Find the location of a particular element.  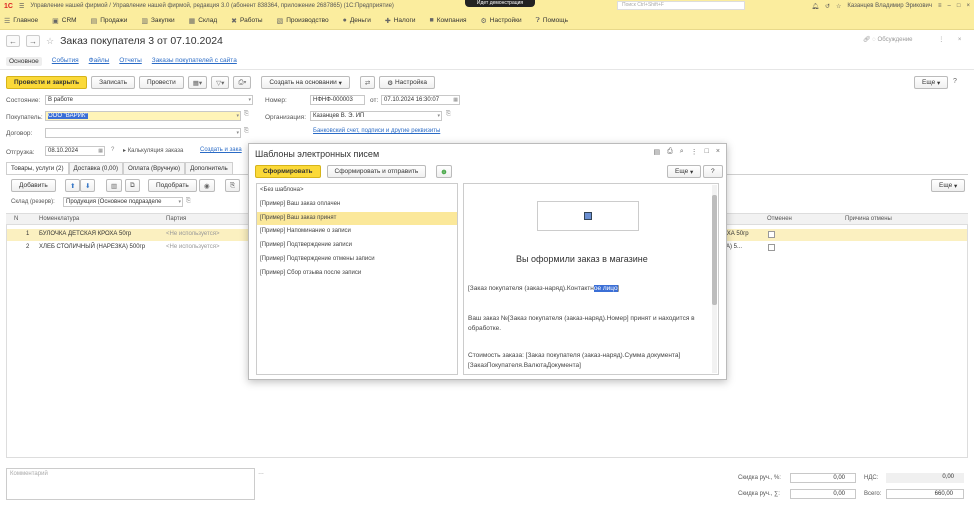

col-cancelled: Отменен is located at coordinates (779, 219).